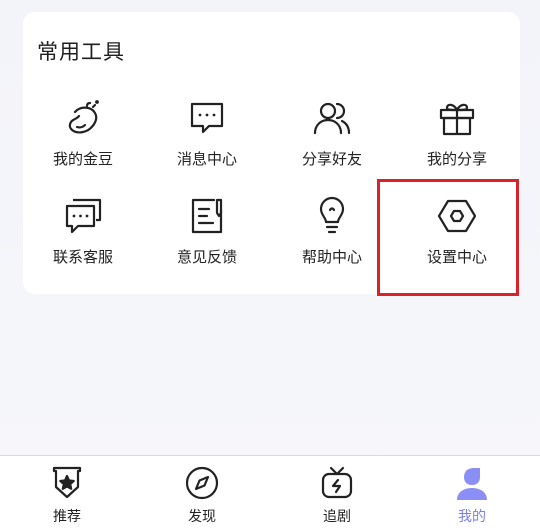  Describe the element at coordinates (83, 242) in the screenshot. I see `tool-contact-support: 联系客服` at that location.